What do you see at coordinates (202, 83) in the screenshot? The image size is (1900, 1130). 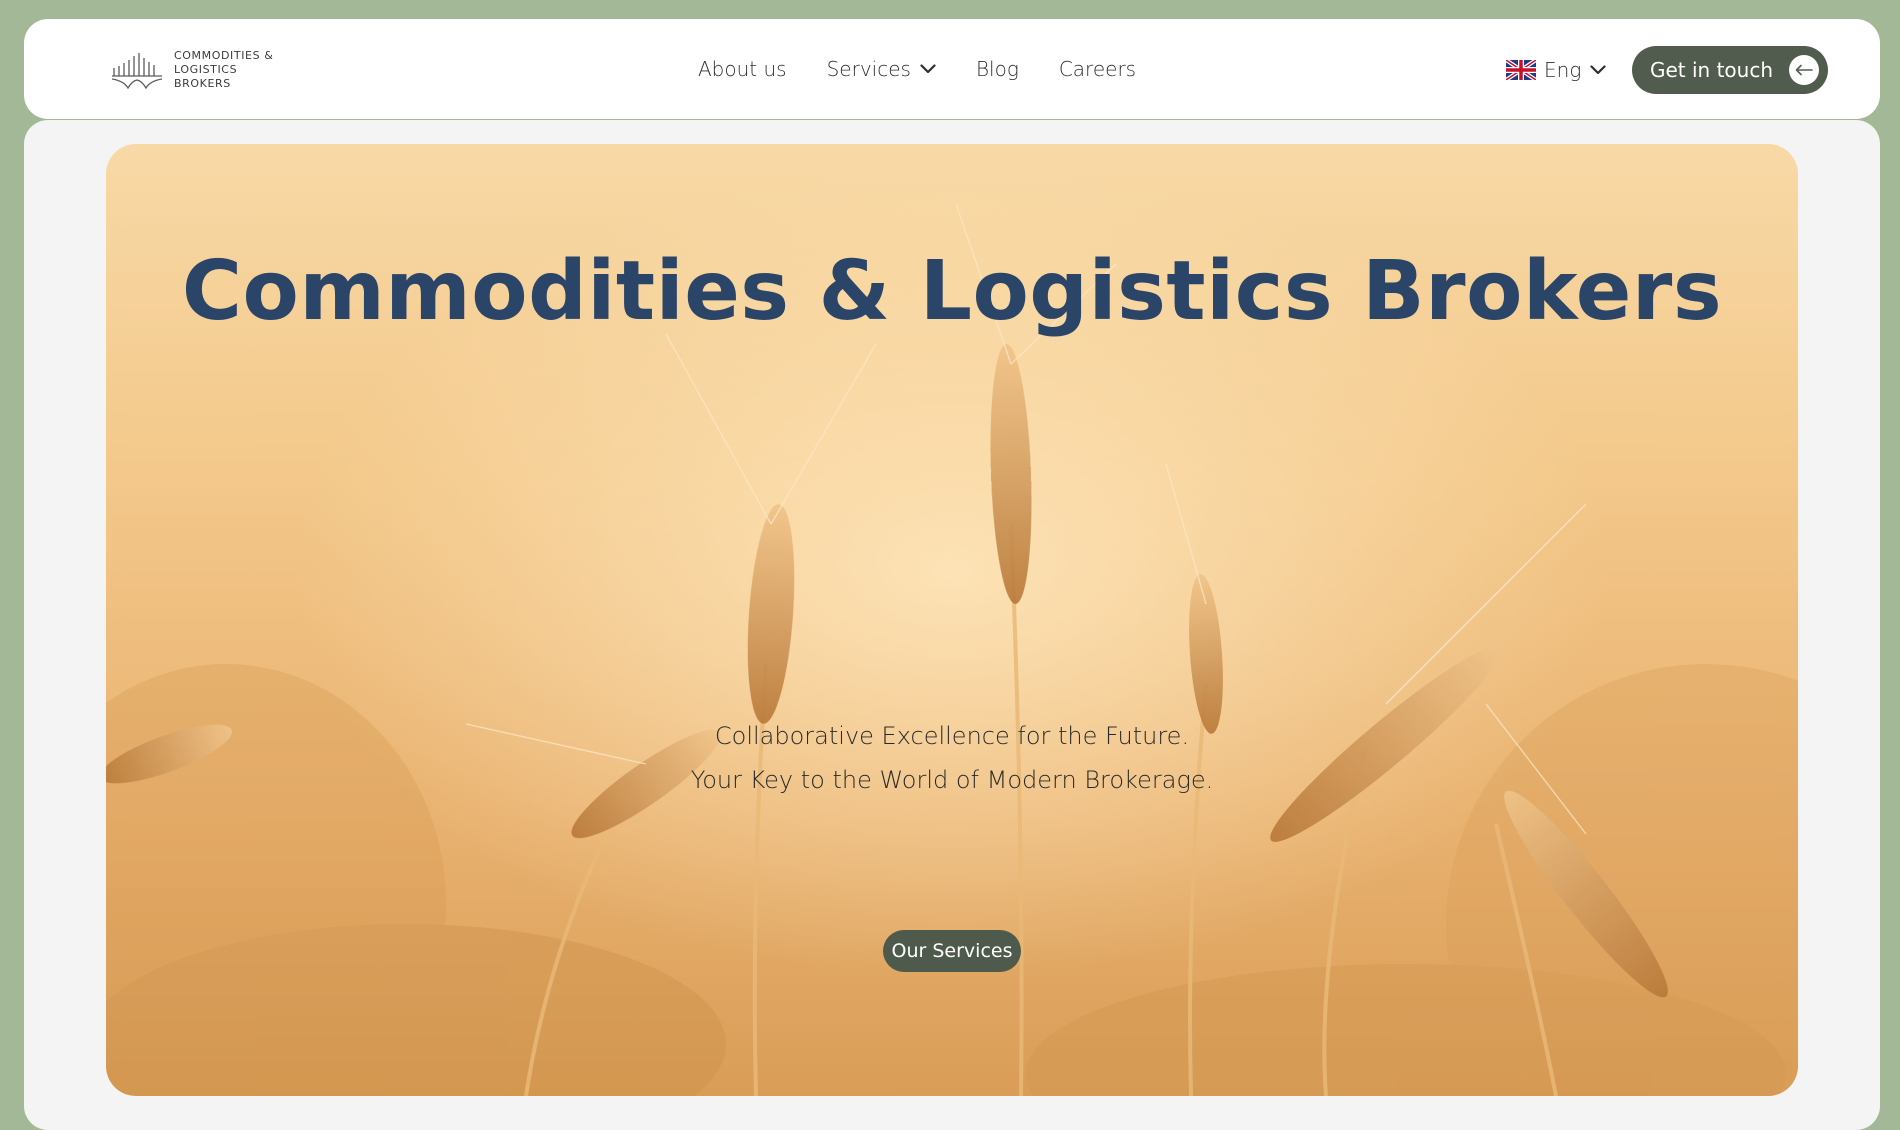 I see `logo-line: Brokers` at bounding box center [202, 83].